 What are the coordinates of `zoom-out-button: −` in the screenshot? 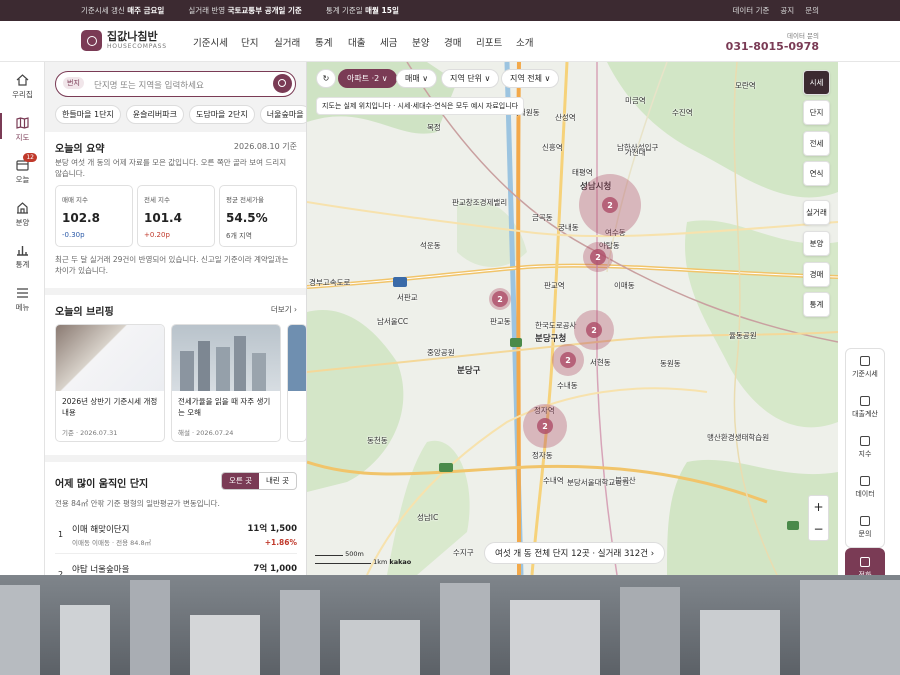 It's located at (818, 529).